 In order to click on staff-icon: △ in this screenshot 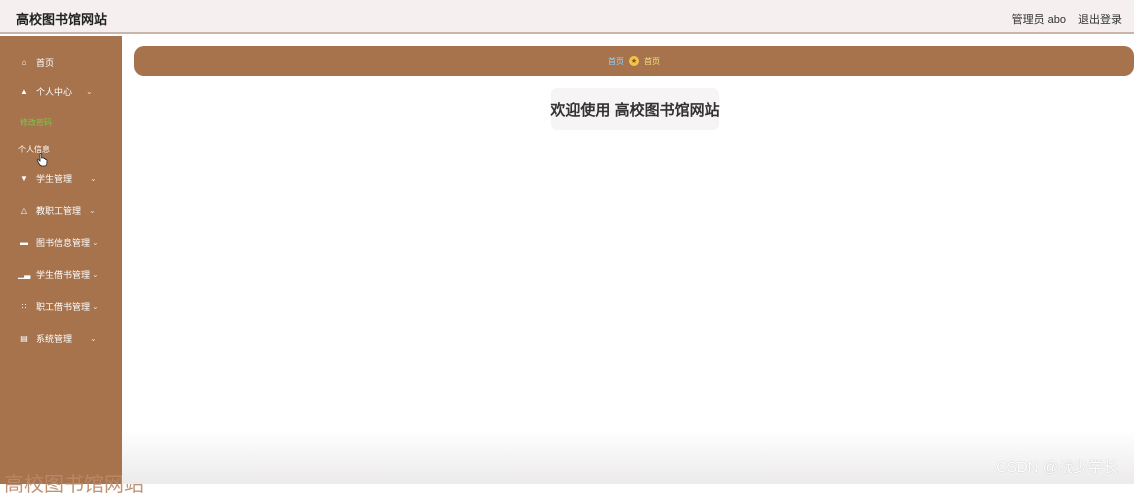, I will do `click(24, 210)`.